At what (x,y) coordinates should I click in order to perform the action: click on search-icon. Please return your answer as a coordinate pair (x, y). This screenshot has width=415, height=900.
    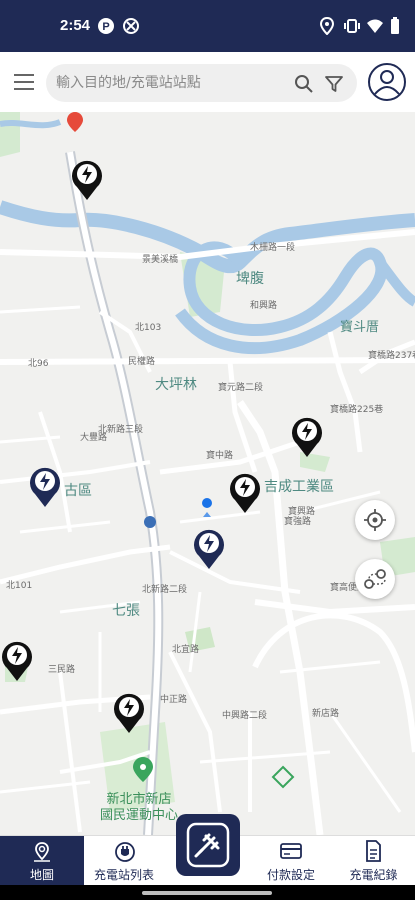
    Looking at the image, I should click on (304, 84).